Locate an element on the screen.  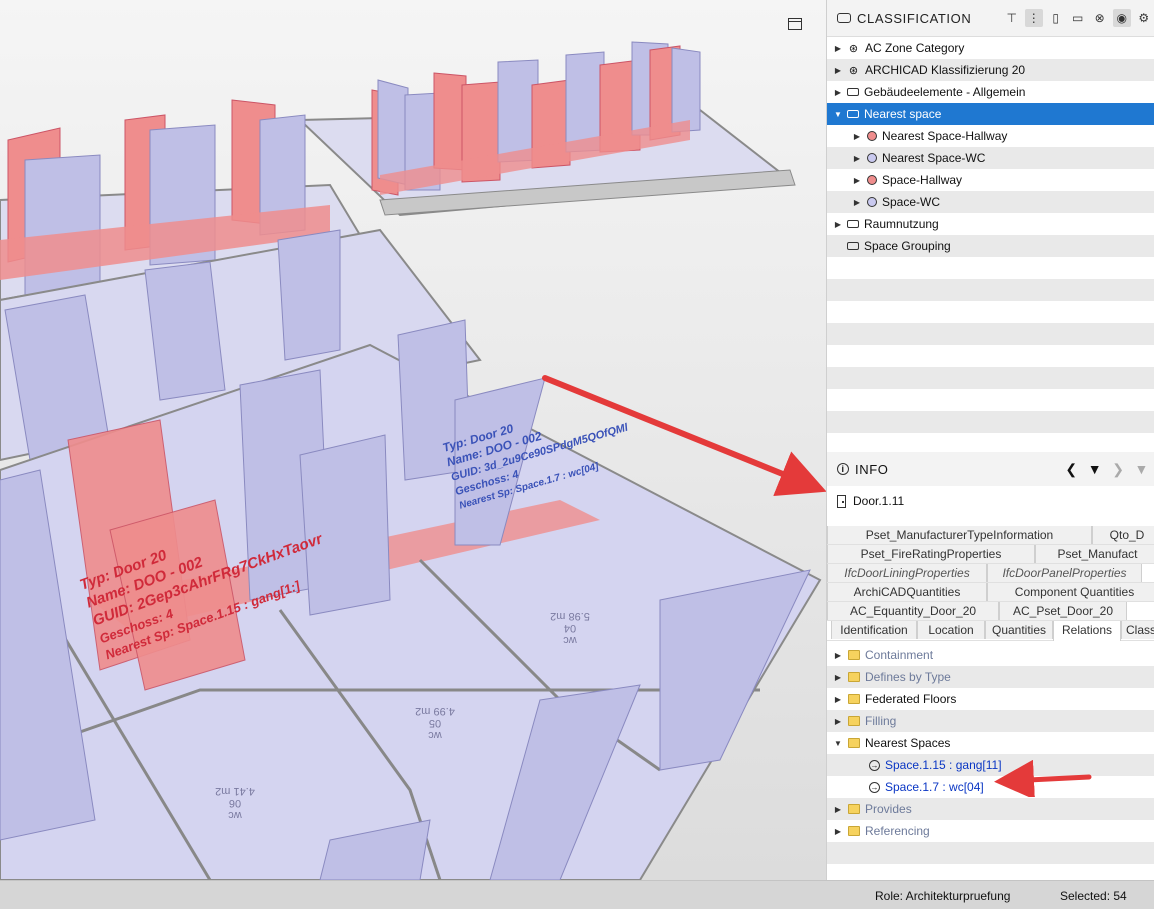
classification-item: ▶ ⊛ AC Zone Category is located at coordinates (990, 48).